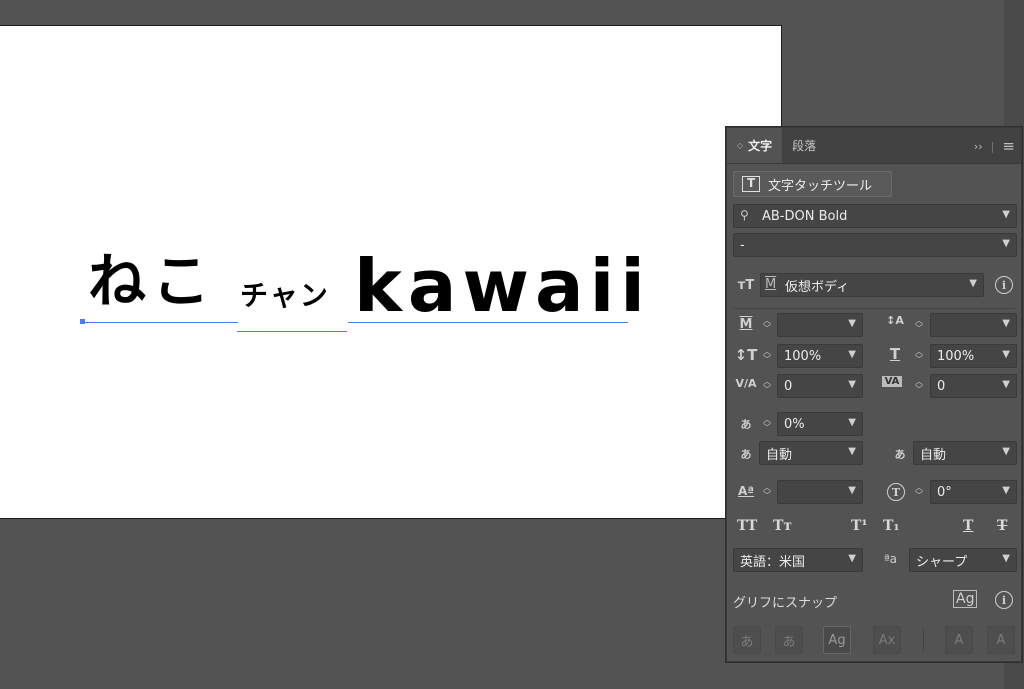 This screenshot has height=689, width=1024. What do you see at coordinates (1008, 146) in the screenshot?
I see `panel-menu-icon: ≡` at bounding box center [1008, 146].